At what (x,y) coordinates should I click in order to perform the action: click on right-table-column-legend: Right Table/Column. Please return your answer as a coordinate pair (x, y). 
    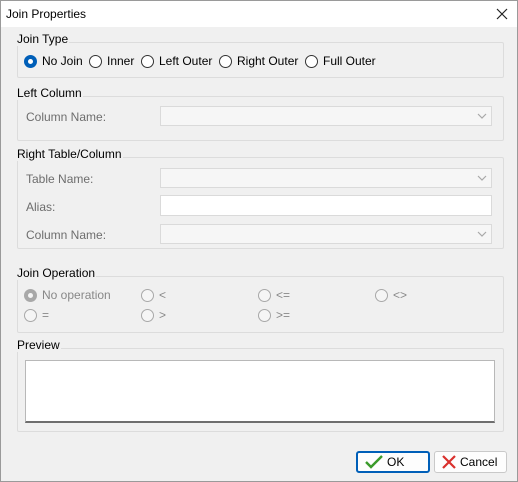
    Looking at the image, I should click on (69, 154).